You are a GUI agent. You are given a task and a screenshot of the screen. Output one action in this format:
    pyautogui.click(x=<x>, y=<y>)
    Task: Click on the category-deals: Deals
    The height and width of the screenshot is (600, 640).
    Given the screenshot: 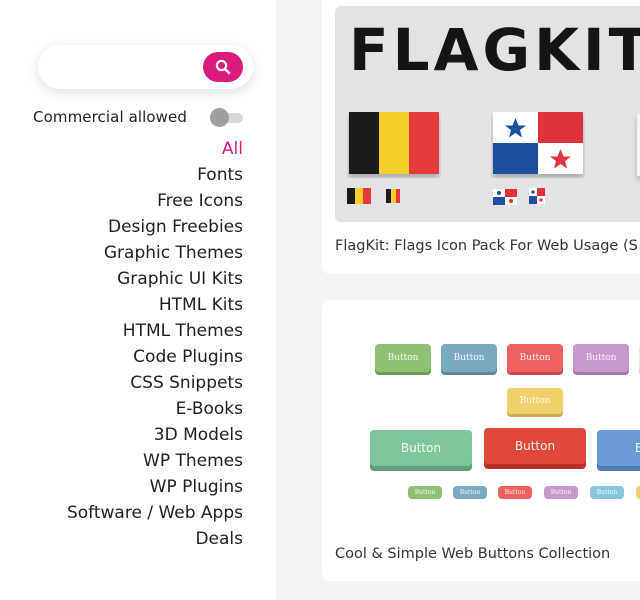 What is the action you would take?
    pyautogui.click(x=133, y=539)
    